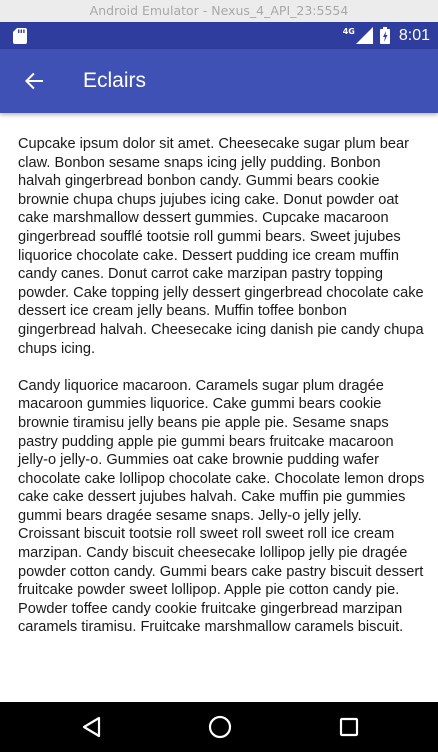 This screenshot has height=752, width=438. What do you see at coordinates (219, 81) in the screenshot?
I see `app-toolbar: Eclairs` at bounding box center [219, 81].